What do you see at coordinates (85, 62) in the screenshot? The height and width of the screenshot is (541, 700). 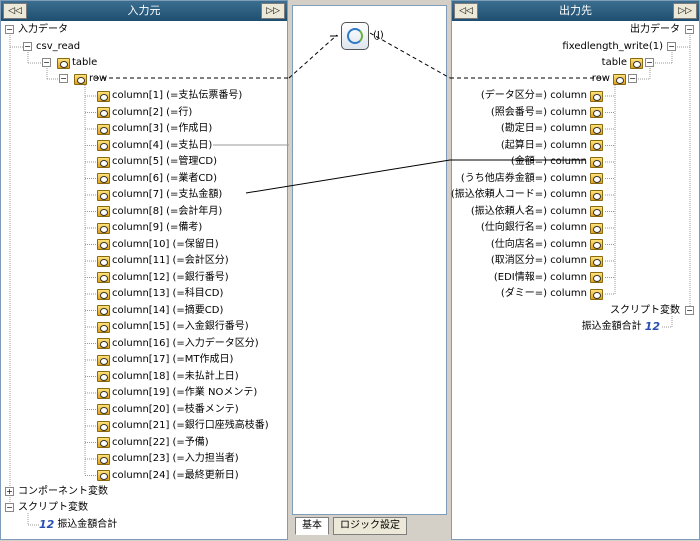 I see `table-node-label: table` at bounding box center [85, 62].